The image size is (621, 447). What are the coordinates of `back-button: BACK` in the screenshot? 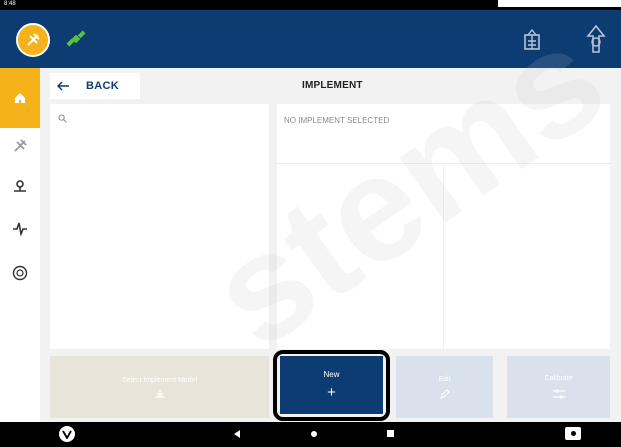 It's located at (95, 86).